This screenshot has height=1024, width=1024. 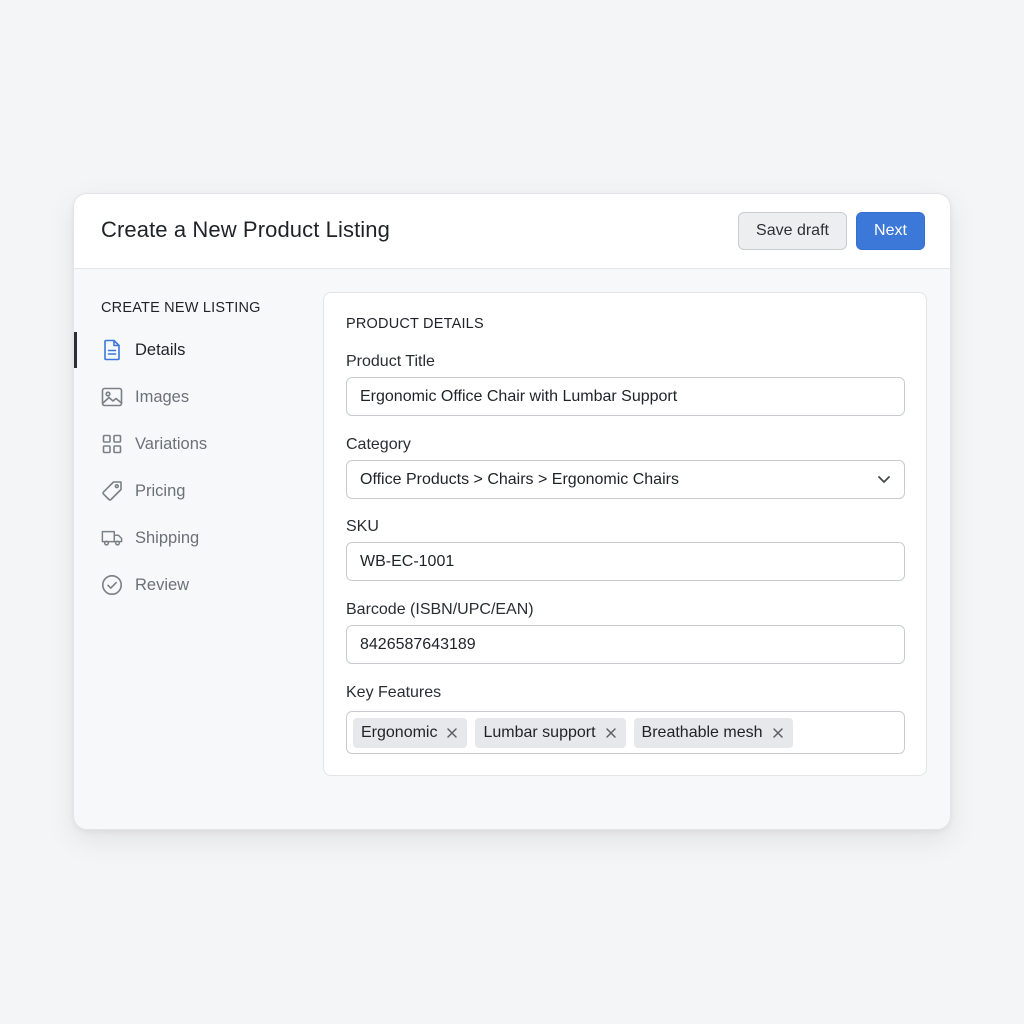 I want to click on key-features-input: Ergonomic Lumbar support Breathable mesh, so click(x=625, y=732).